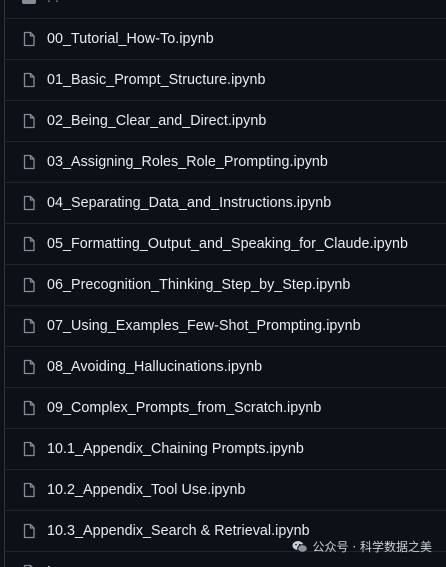 The image size is (446, 567). Describe the element at coordinates (178, 531) in the screenshot. I see `file-name: 10.3_Appendix_Search & Retrieval.ipynb` at that location.